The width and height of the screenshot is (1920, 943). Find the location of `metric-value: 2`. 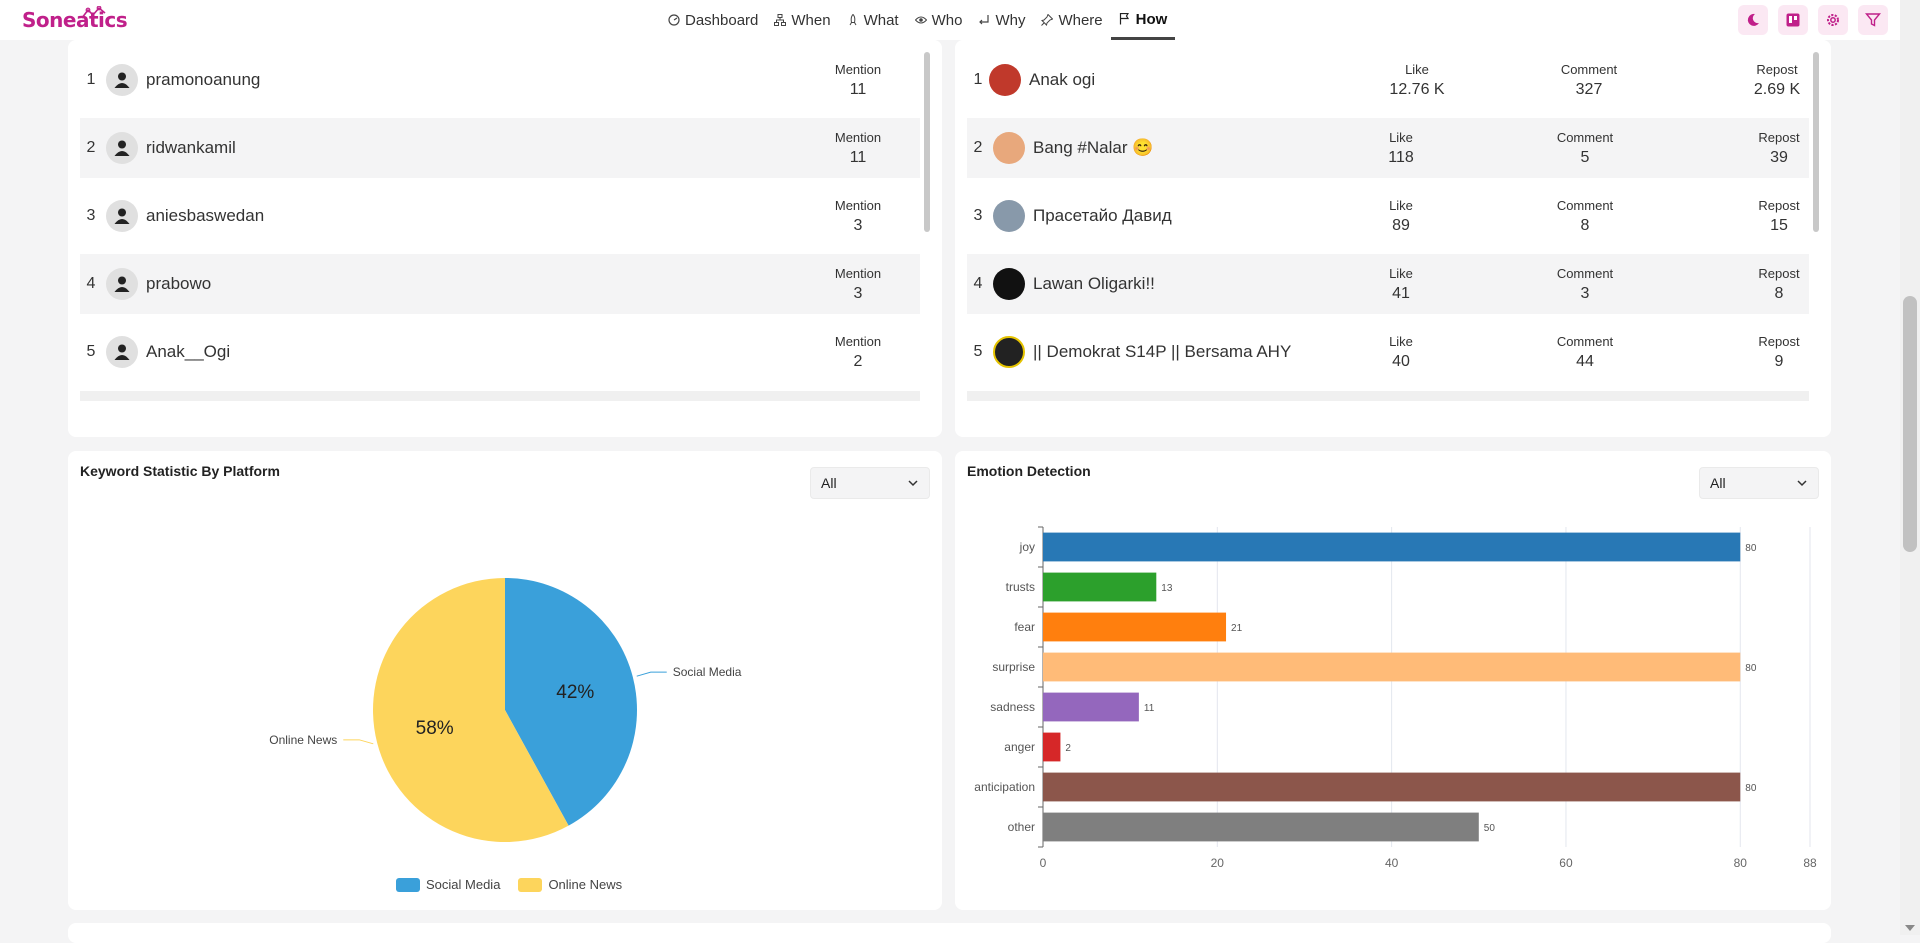

metric-value: 2 is located at coordinates (858, 361).